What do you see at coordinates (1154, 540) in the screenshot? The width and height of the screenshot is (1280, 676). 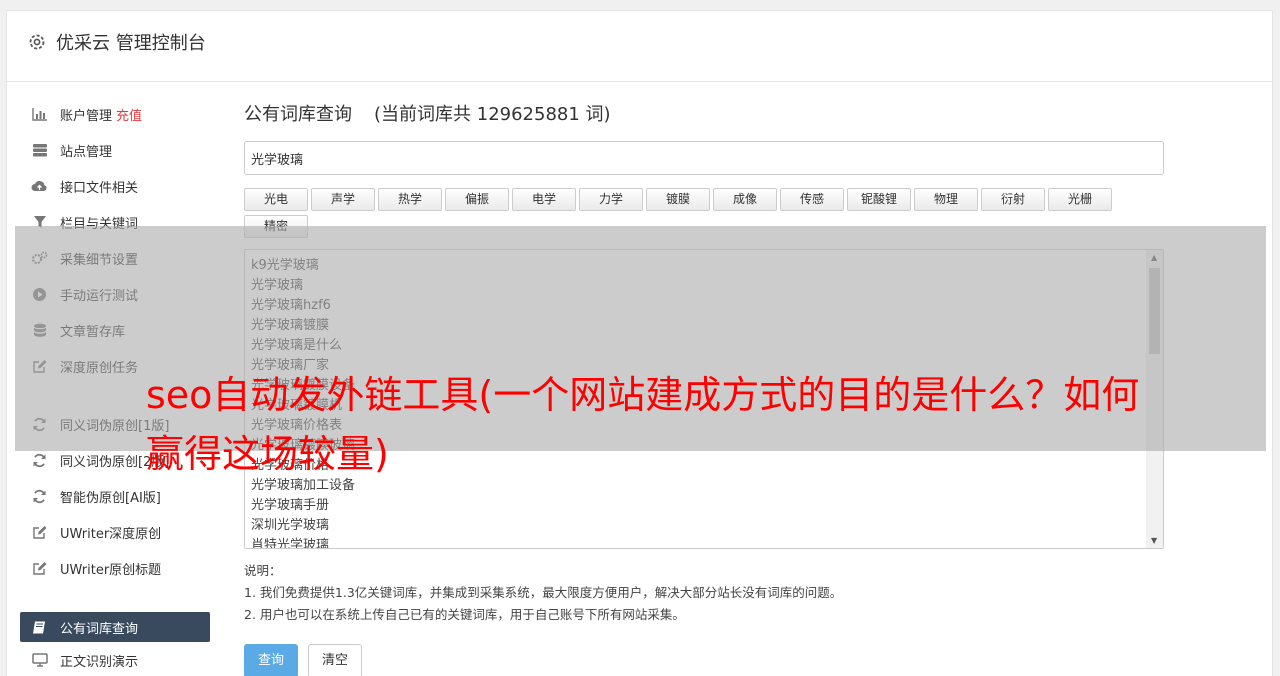 I see `scroll-down-icon: ▼` at bounding box center [1154, 540].